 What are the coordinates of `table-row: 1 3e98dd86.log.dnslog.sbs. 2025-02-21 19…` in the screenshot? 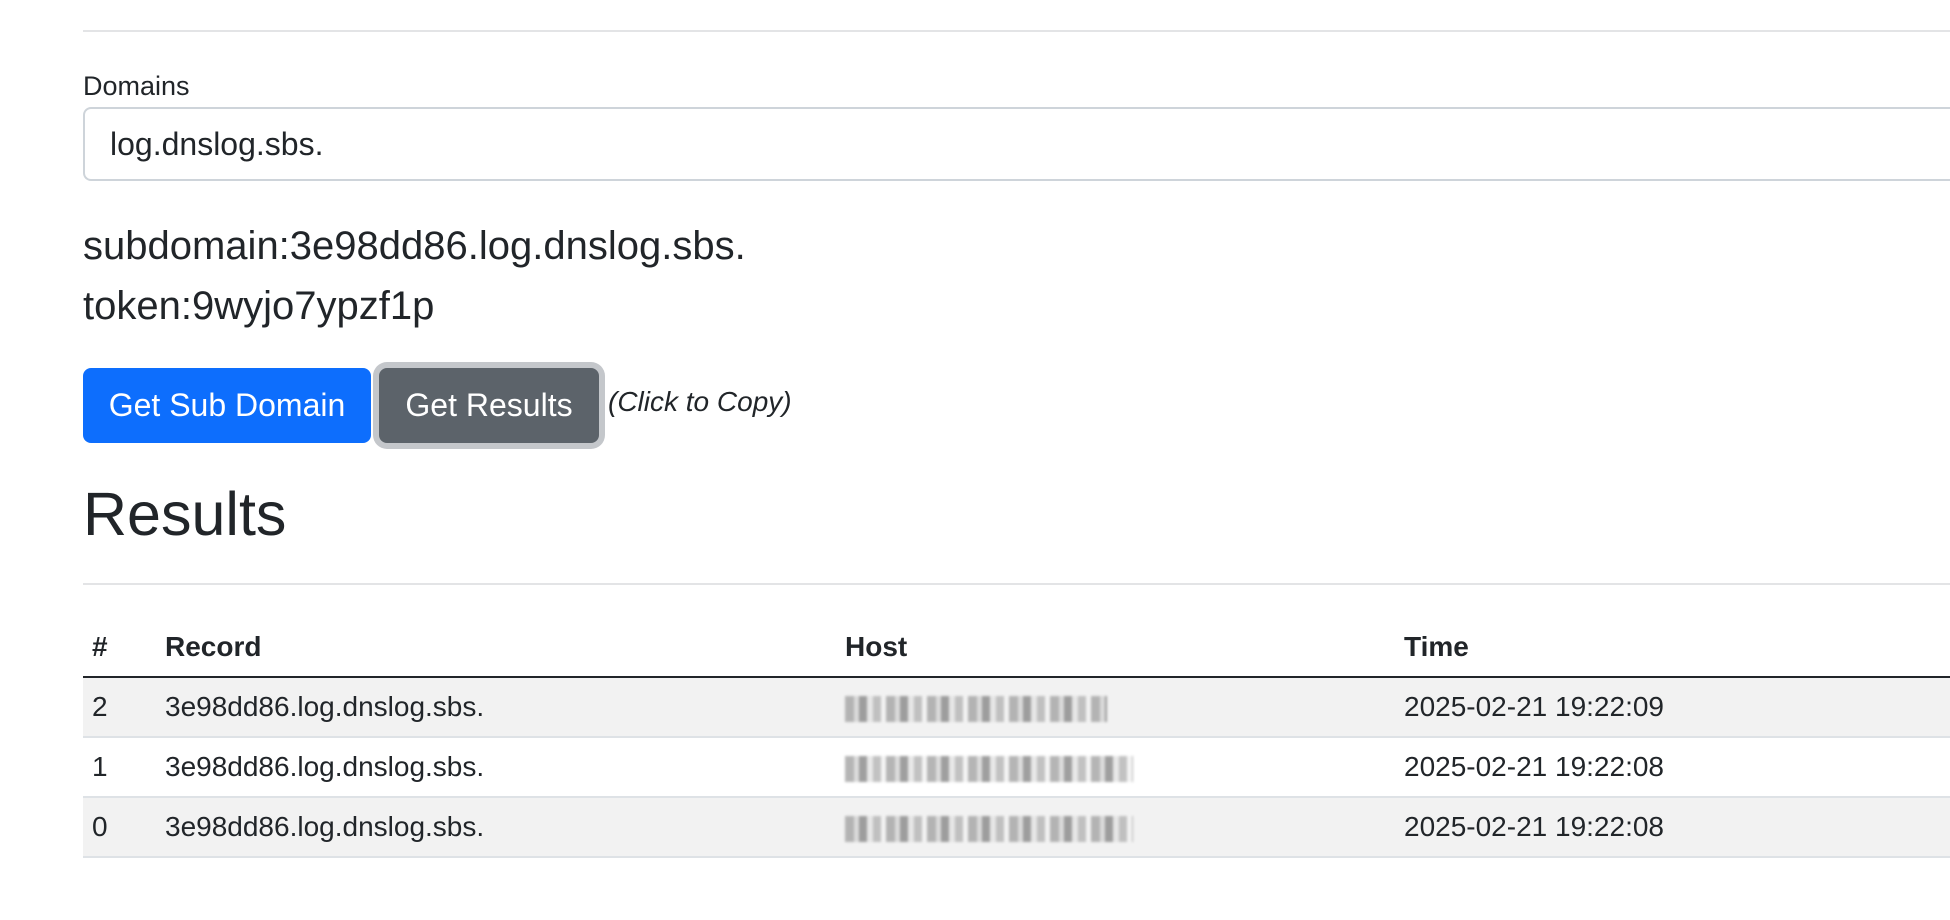 It's located at (1016, 767).